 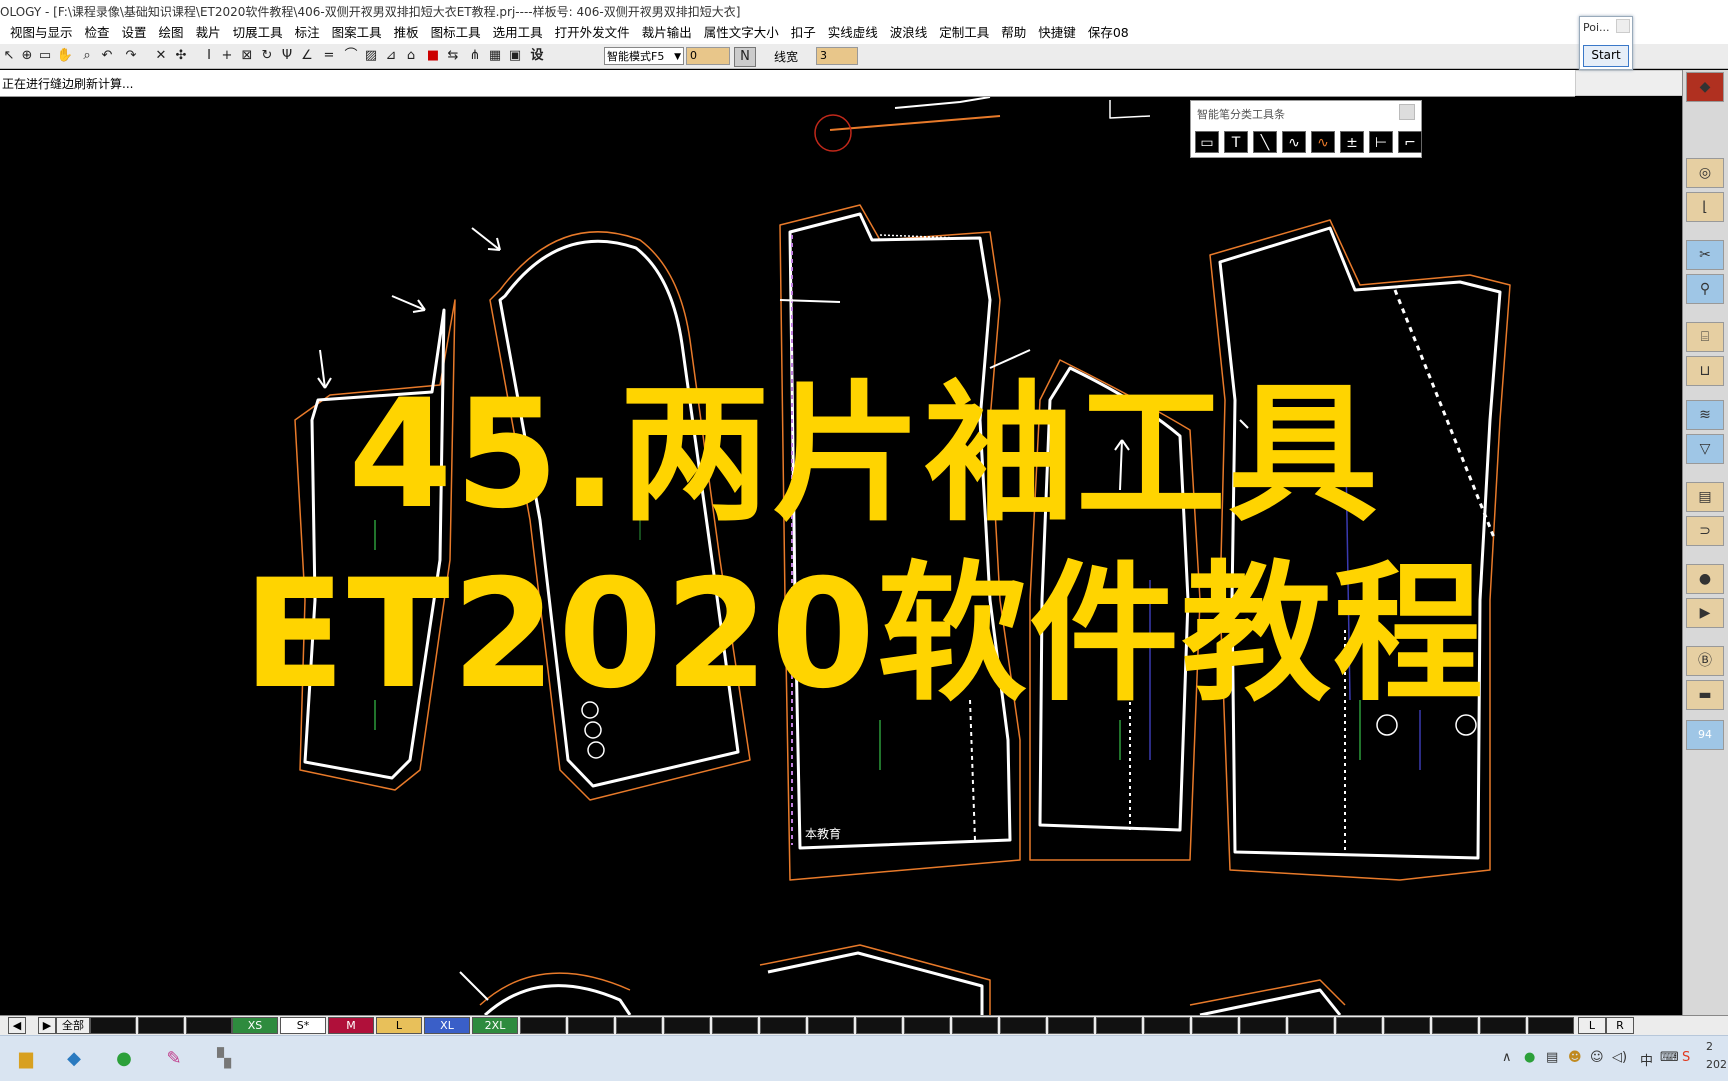 What do you see at coordinates (1575, 1057) in the screenshot?
I see `qq-icon: ☻` at bounding box center [1575, 1057].